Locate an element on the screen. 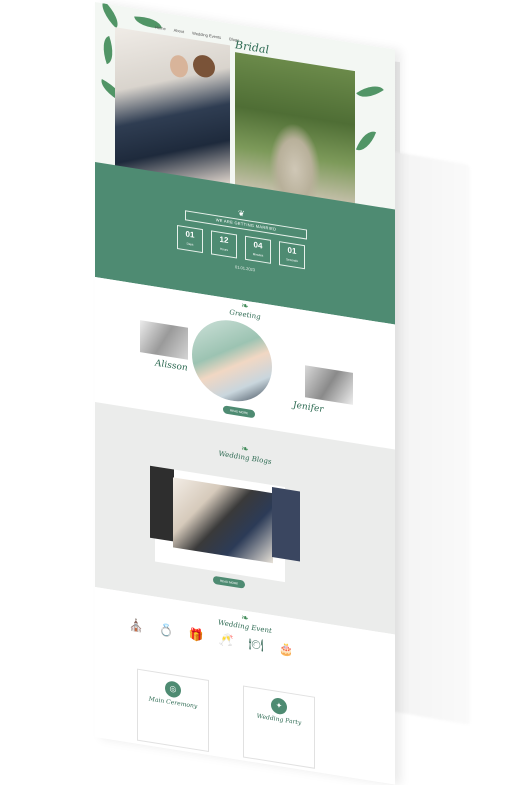 This screenshot has height=785, width=530. event-toast: 🥂 is located at coordinates (226, 639).